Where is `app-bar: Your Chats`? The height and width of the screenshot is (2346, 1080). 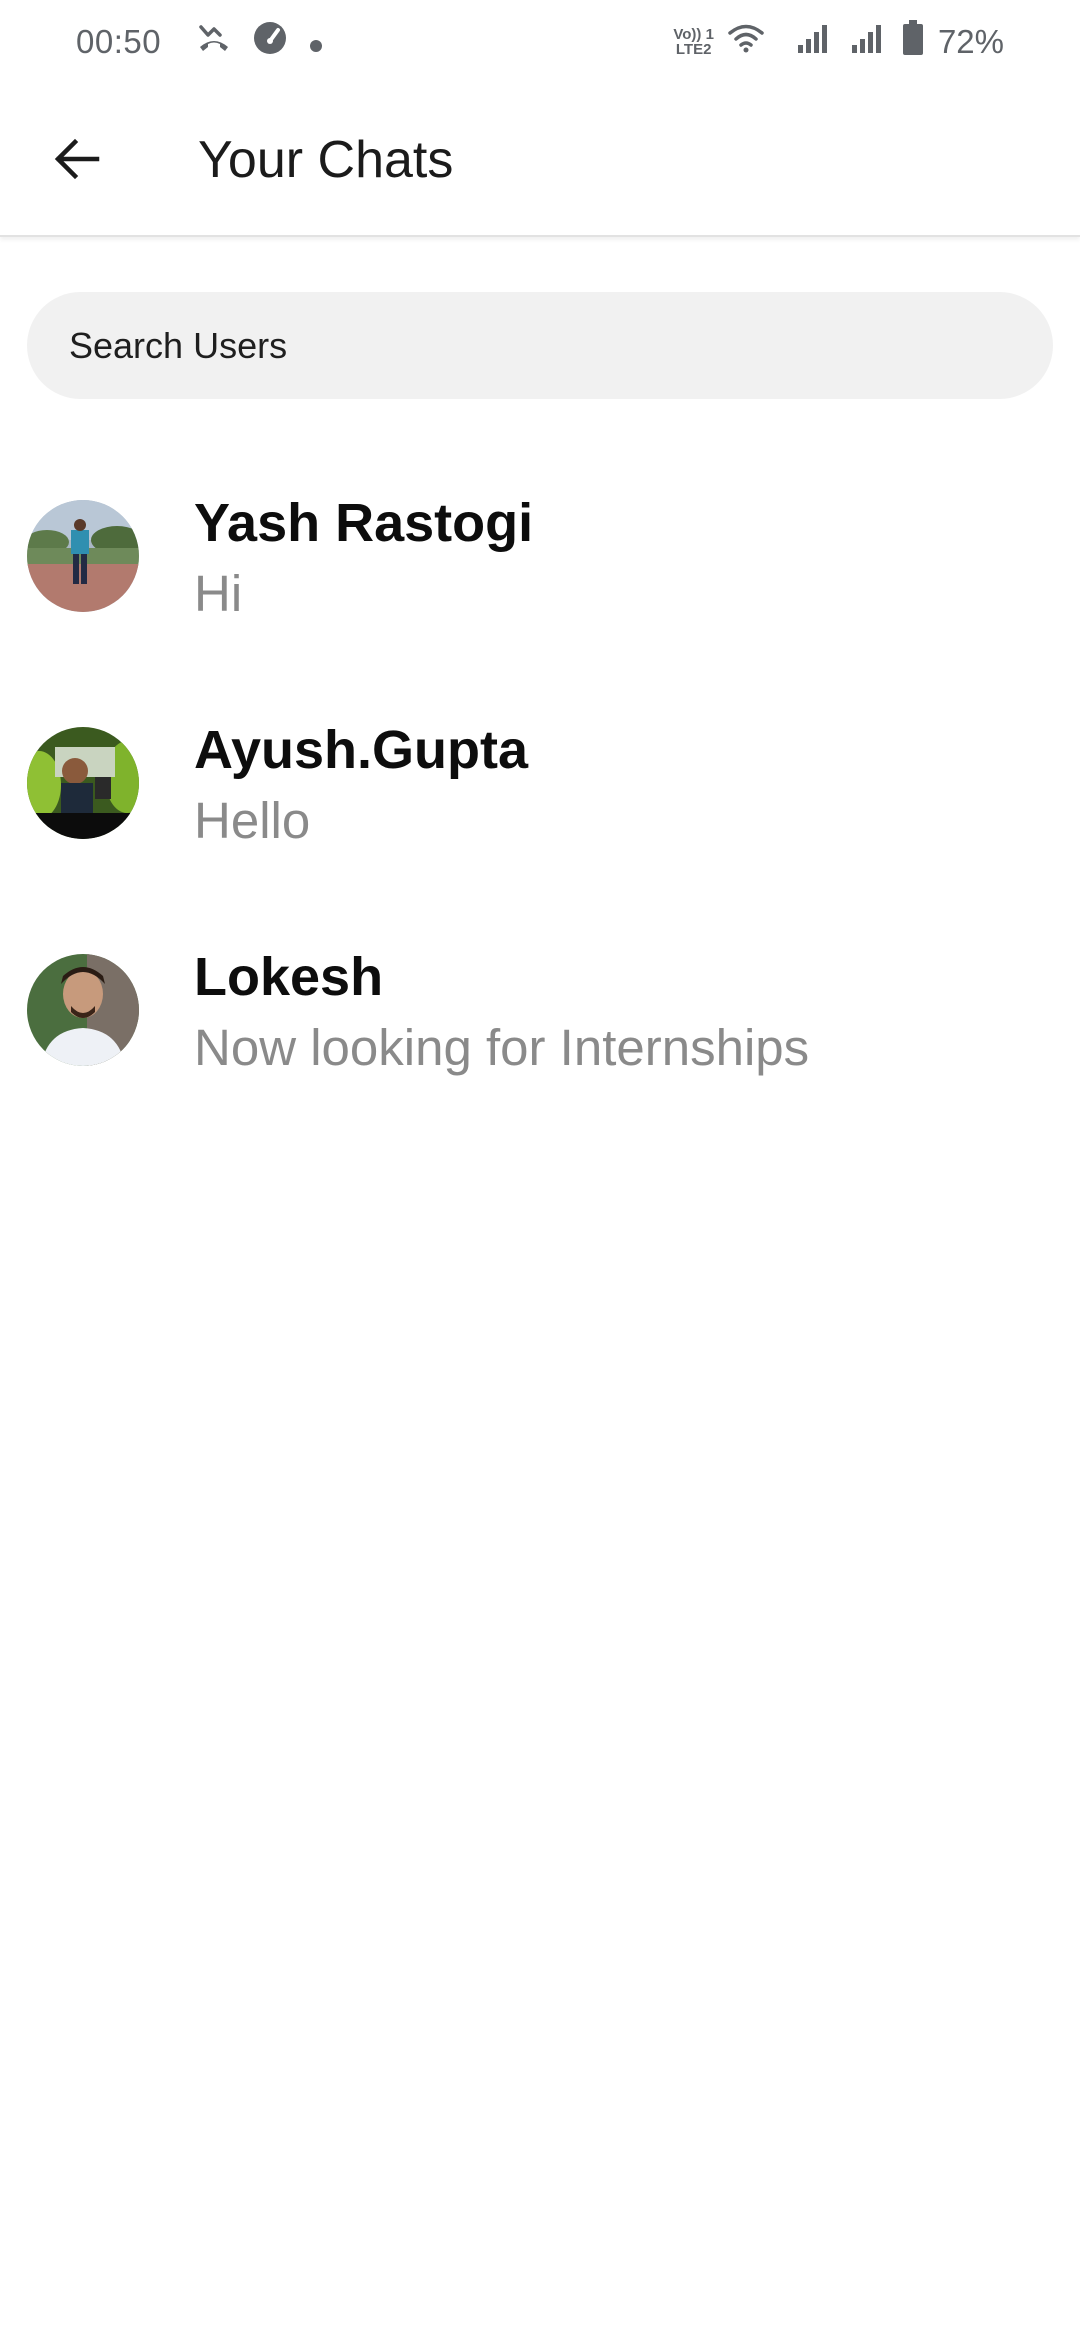
app-bar: Your Chats is located at coordinates (540, 160).